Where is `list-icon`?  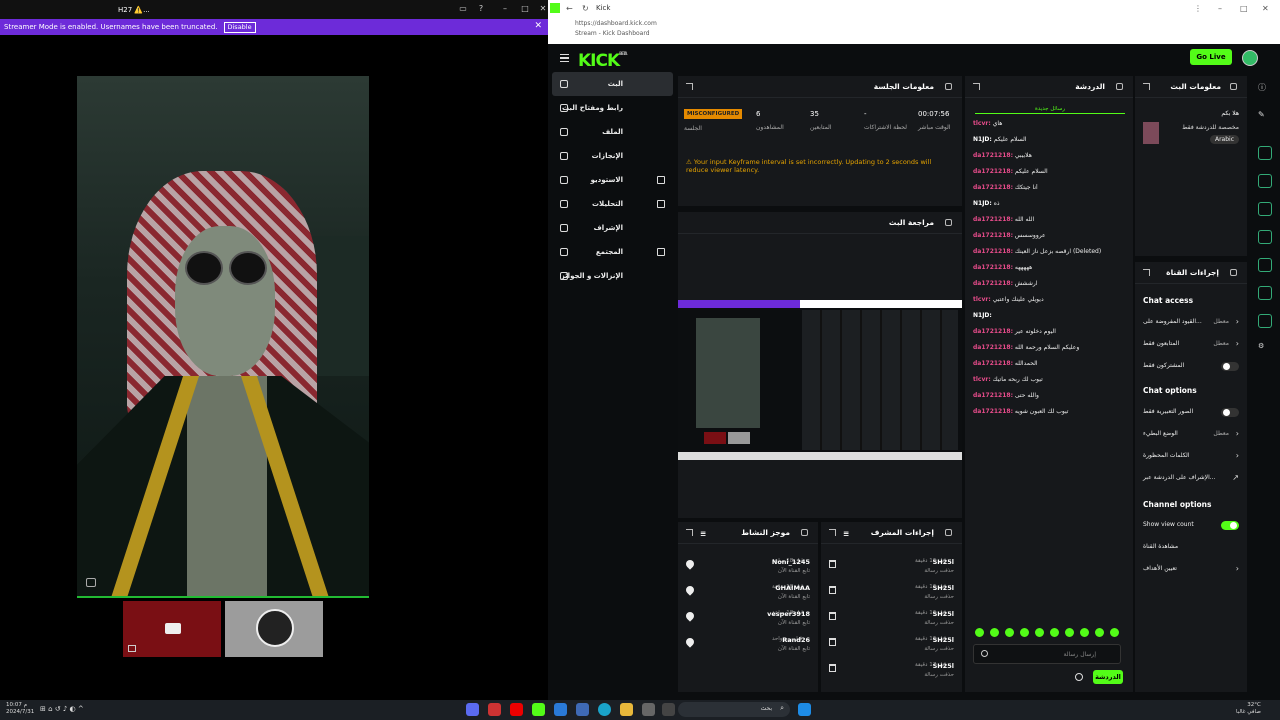 list-icon is located at coordinates (1265, 209).